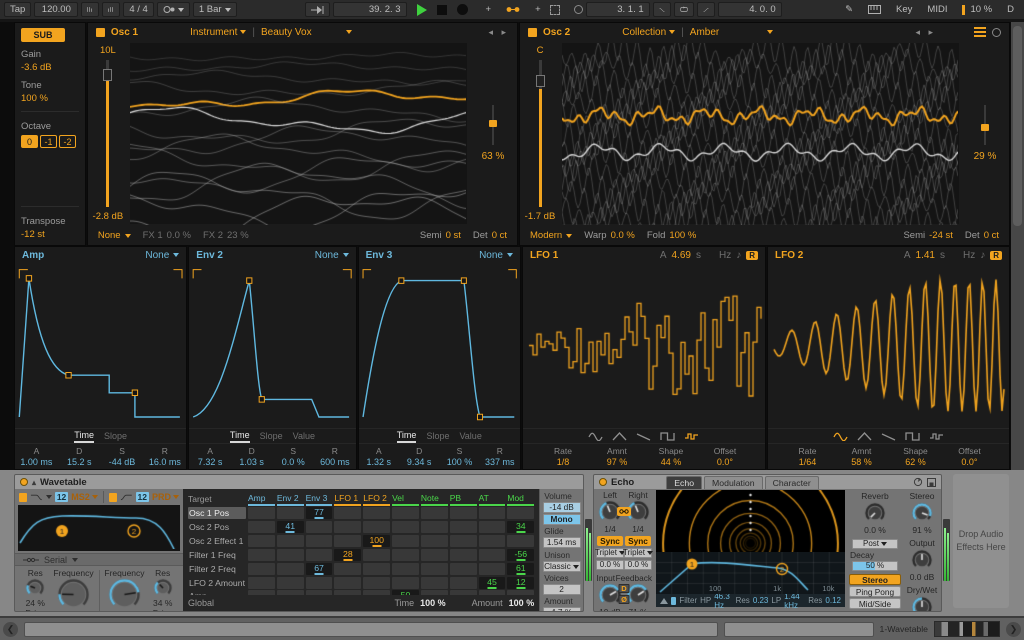  What do you see at coordinates (752, 255) in the screenshot?
I see `lfo1-retrigger-button: R` at bounding box center [752, 255].